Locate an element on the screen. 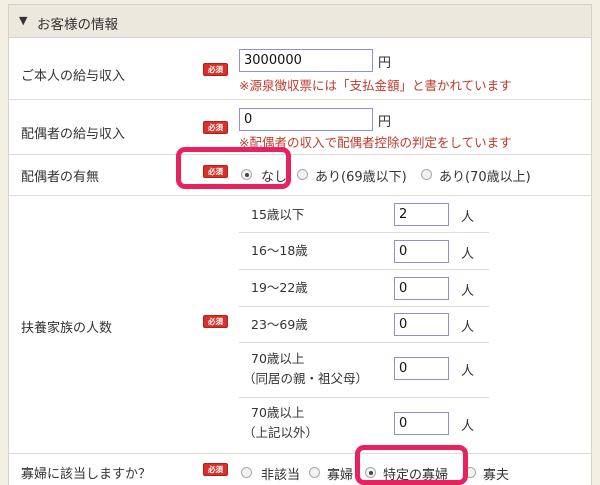 Image resolution: width=600 pixels, height=485 pixels. age-band-label: 16〜18歳 is located at coordinates (279, 250).